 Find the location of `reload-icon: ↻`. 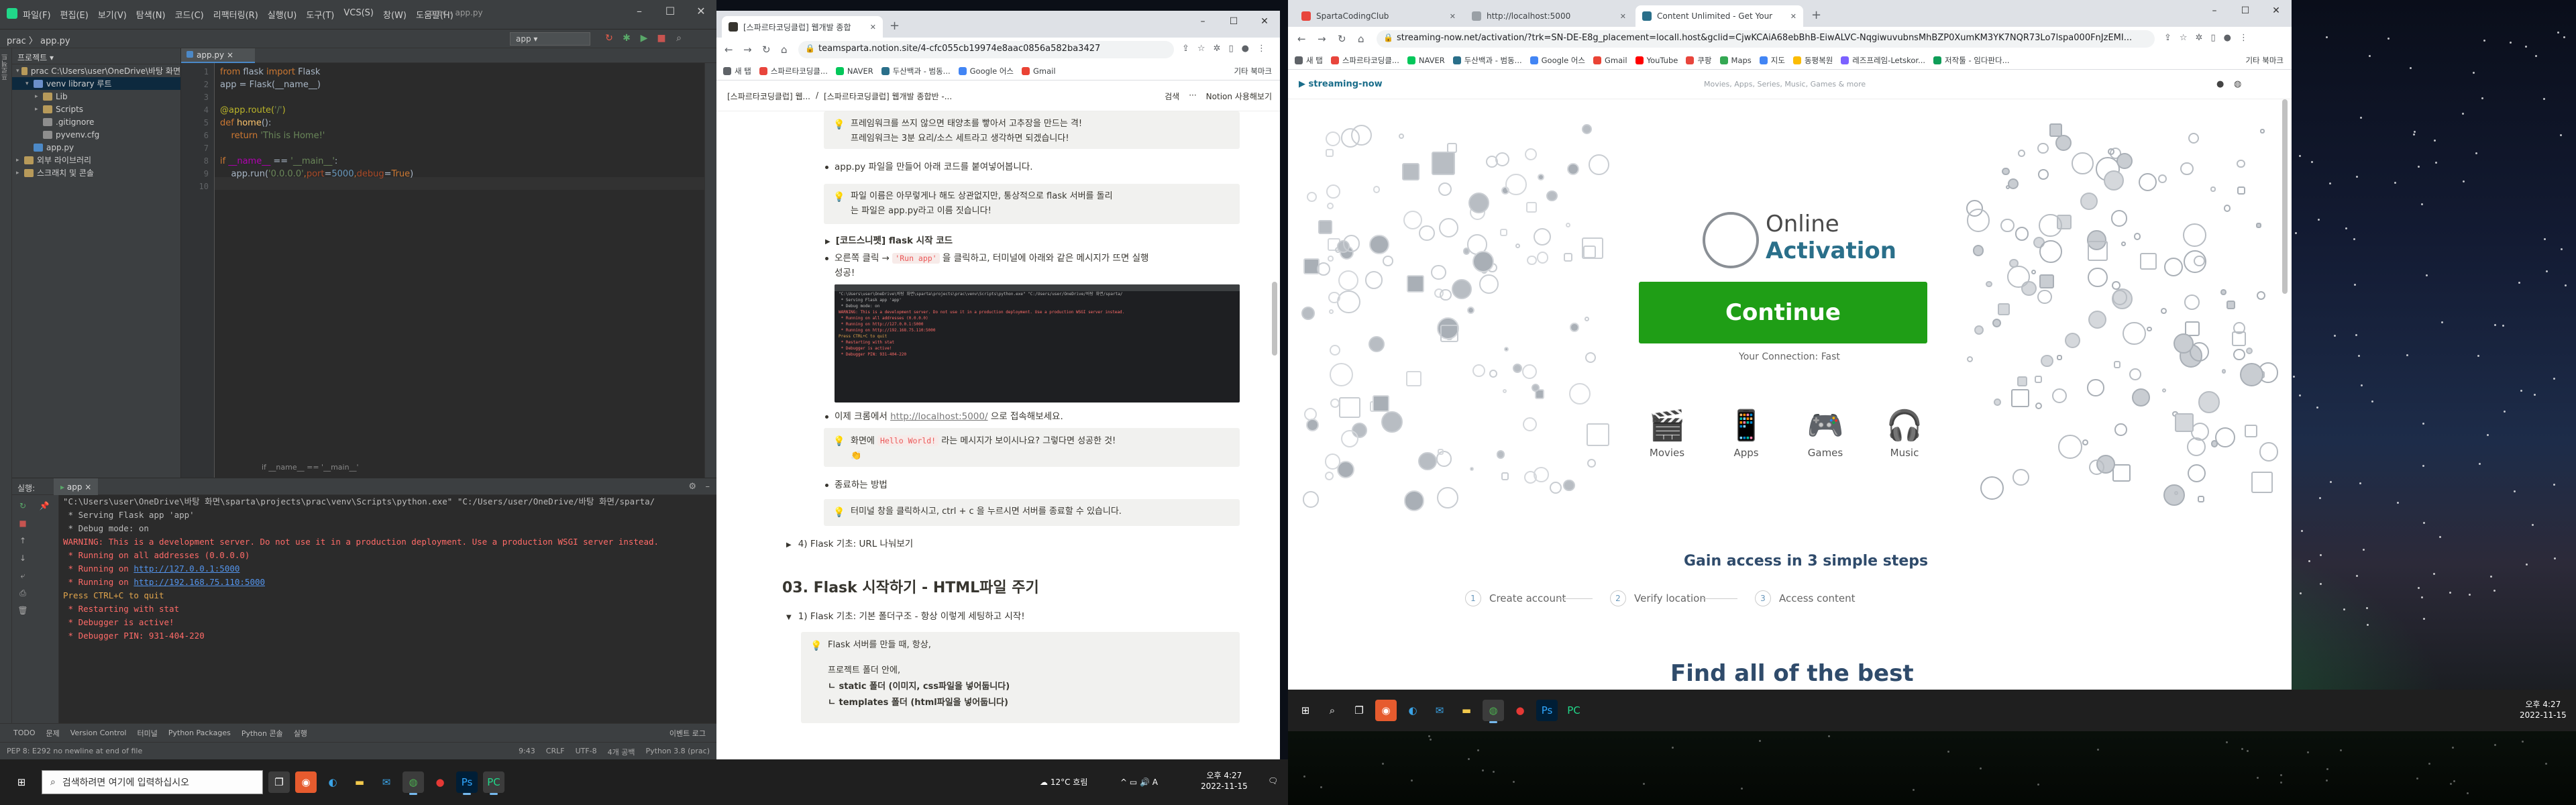

reload-icon: ↻ is located at coordinates (1342, 39).